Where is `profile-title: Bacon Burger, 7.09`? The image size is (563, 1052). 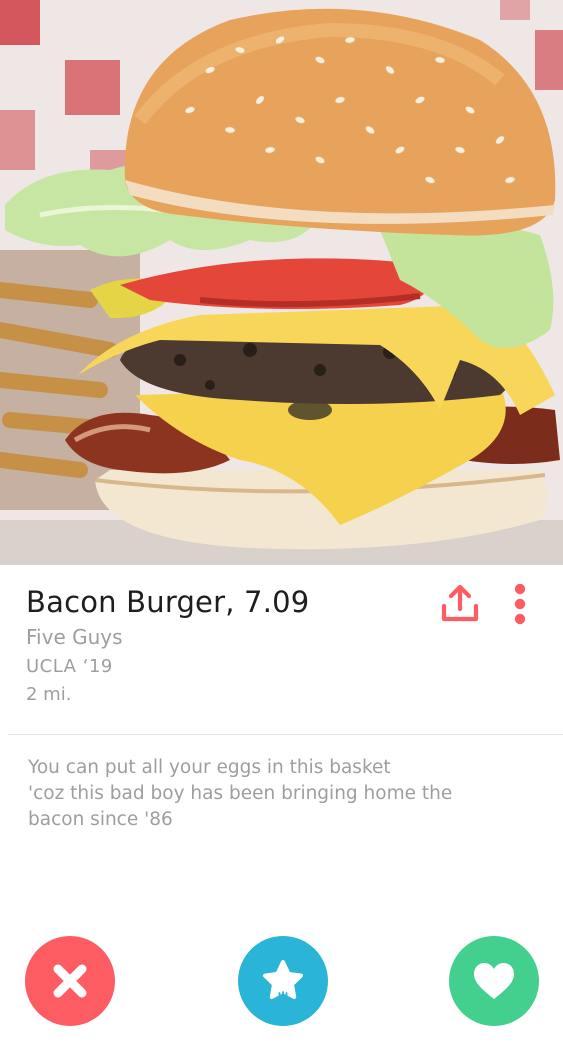 profile-title: Bacon Burger, 7.09 is located at coordinates (168, 602).